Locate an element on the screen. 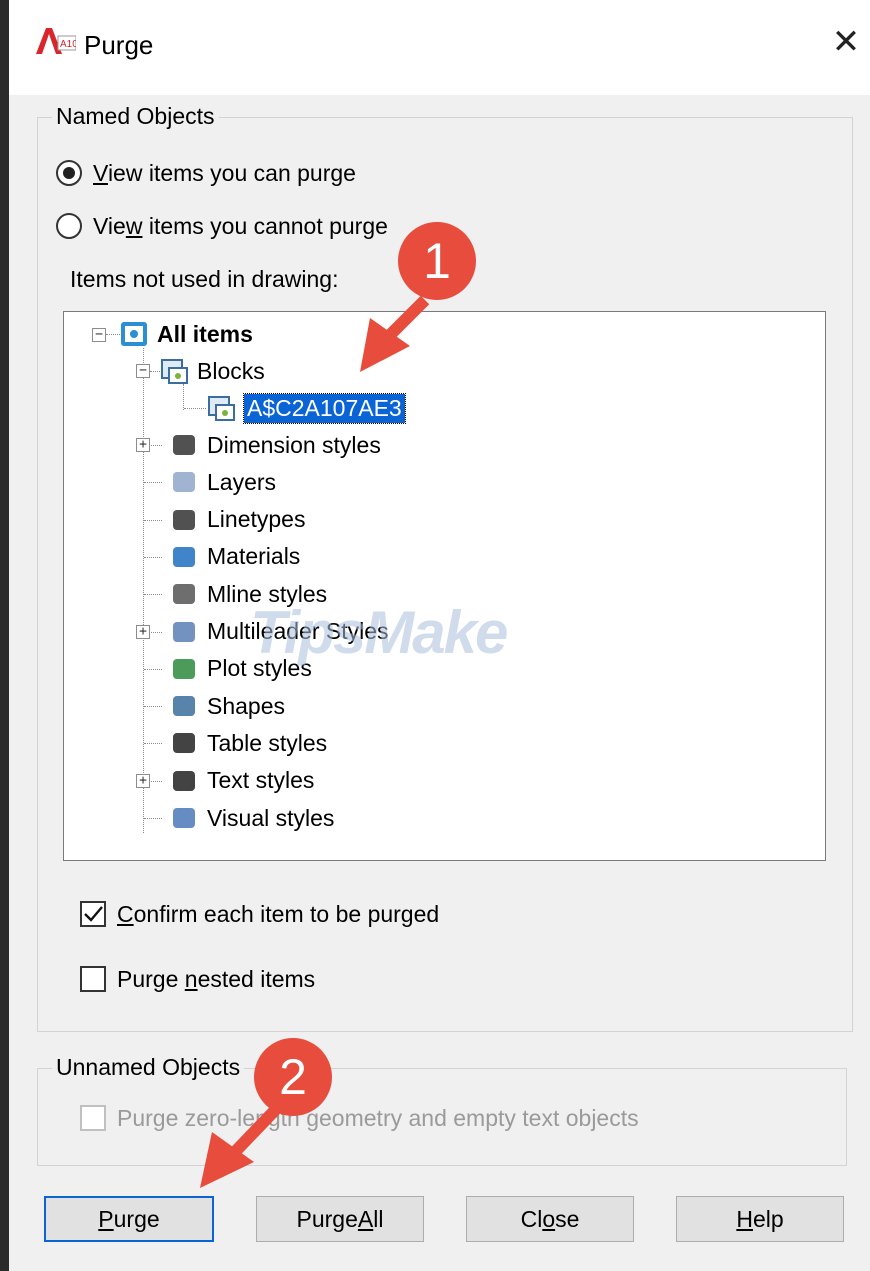 This screenshot has height=1271, width=870. step-2-badge: 2 is located at coordinates (293, 1077).